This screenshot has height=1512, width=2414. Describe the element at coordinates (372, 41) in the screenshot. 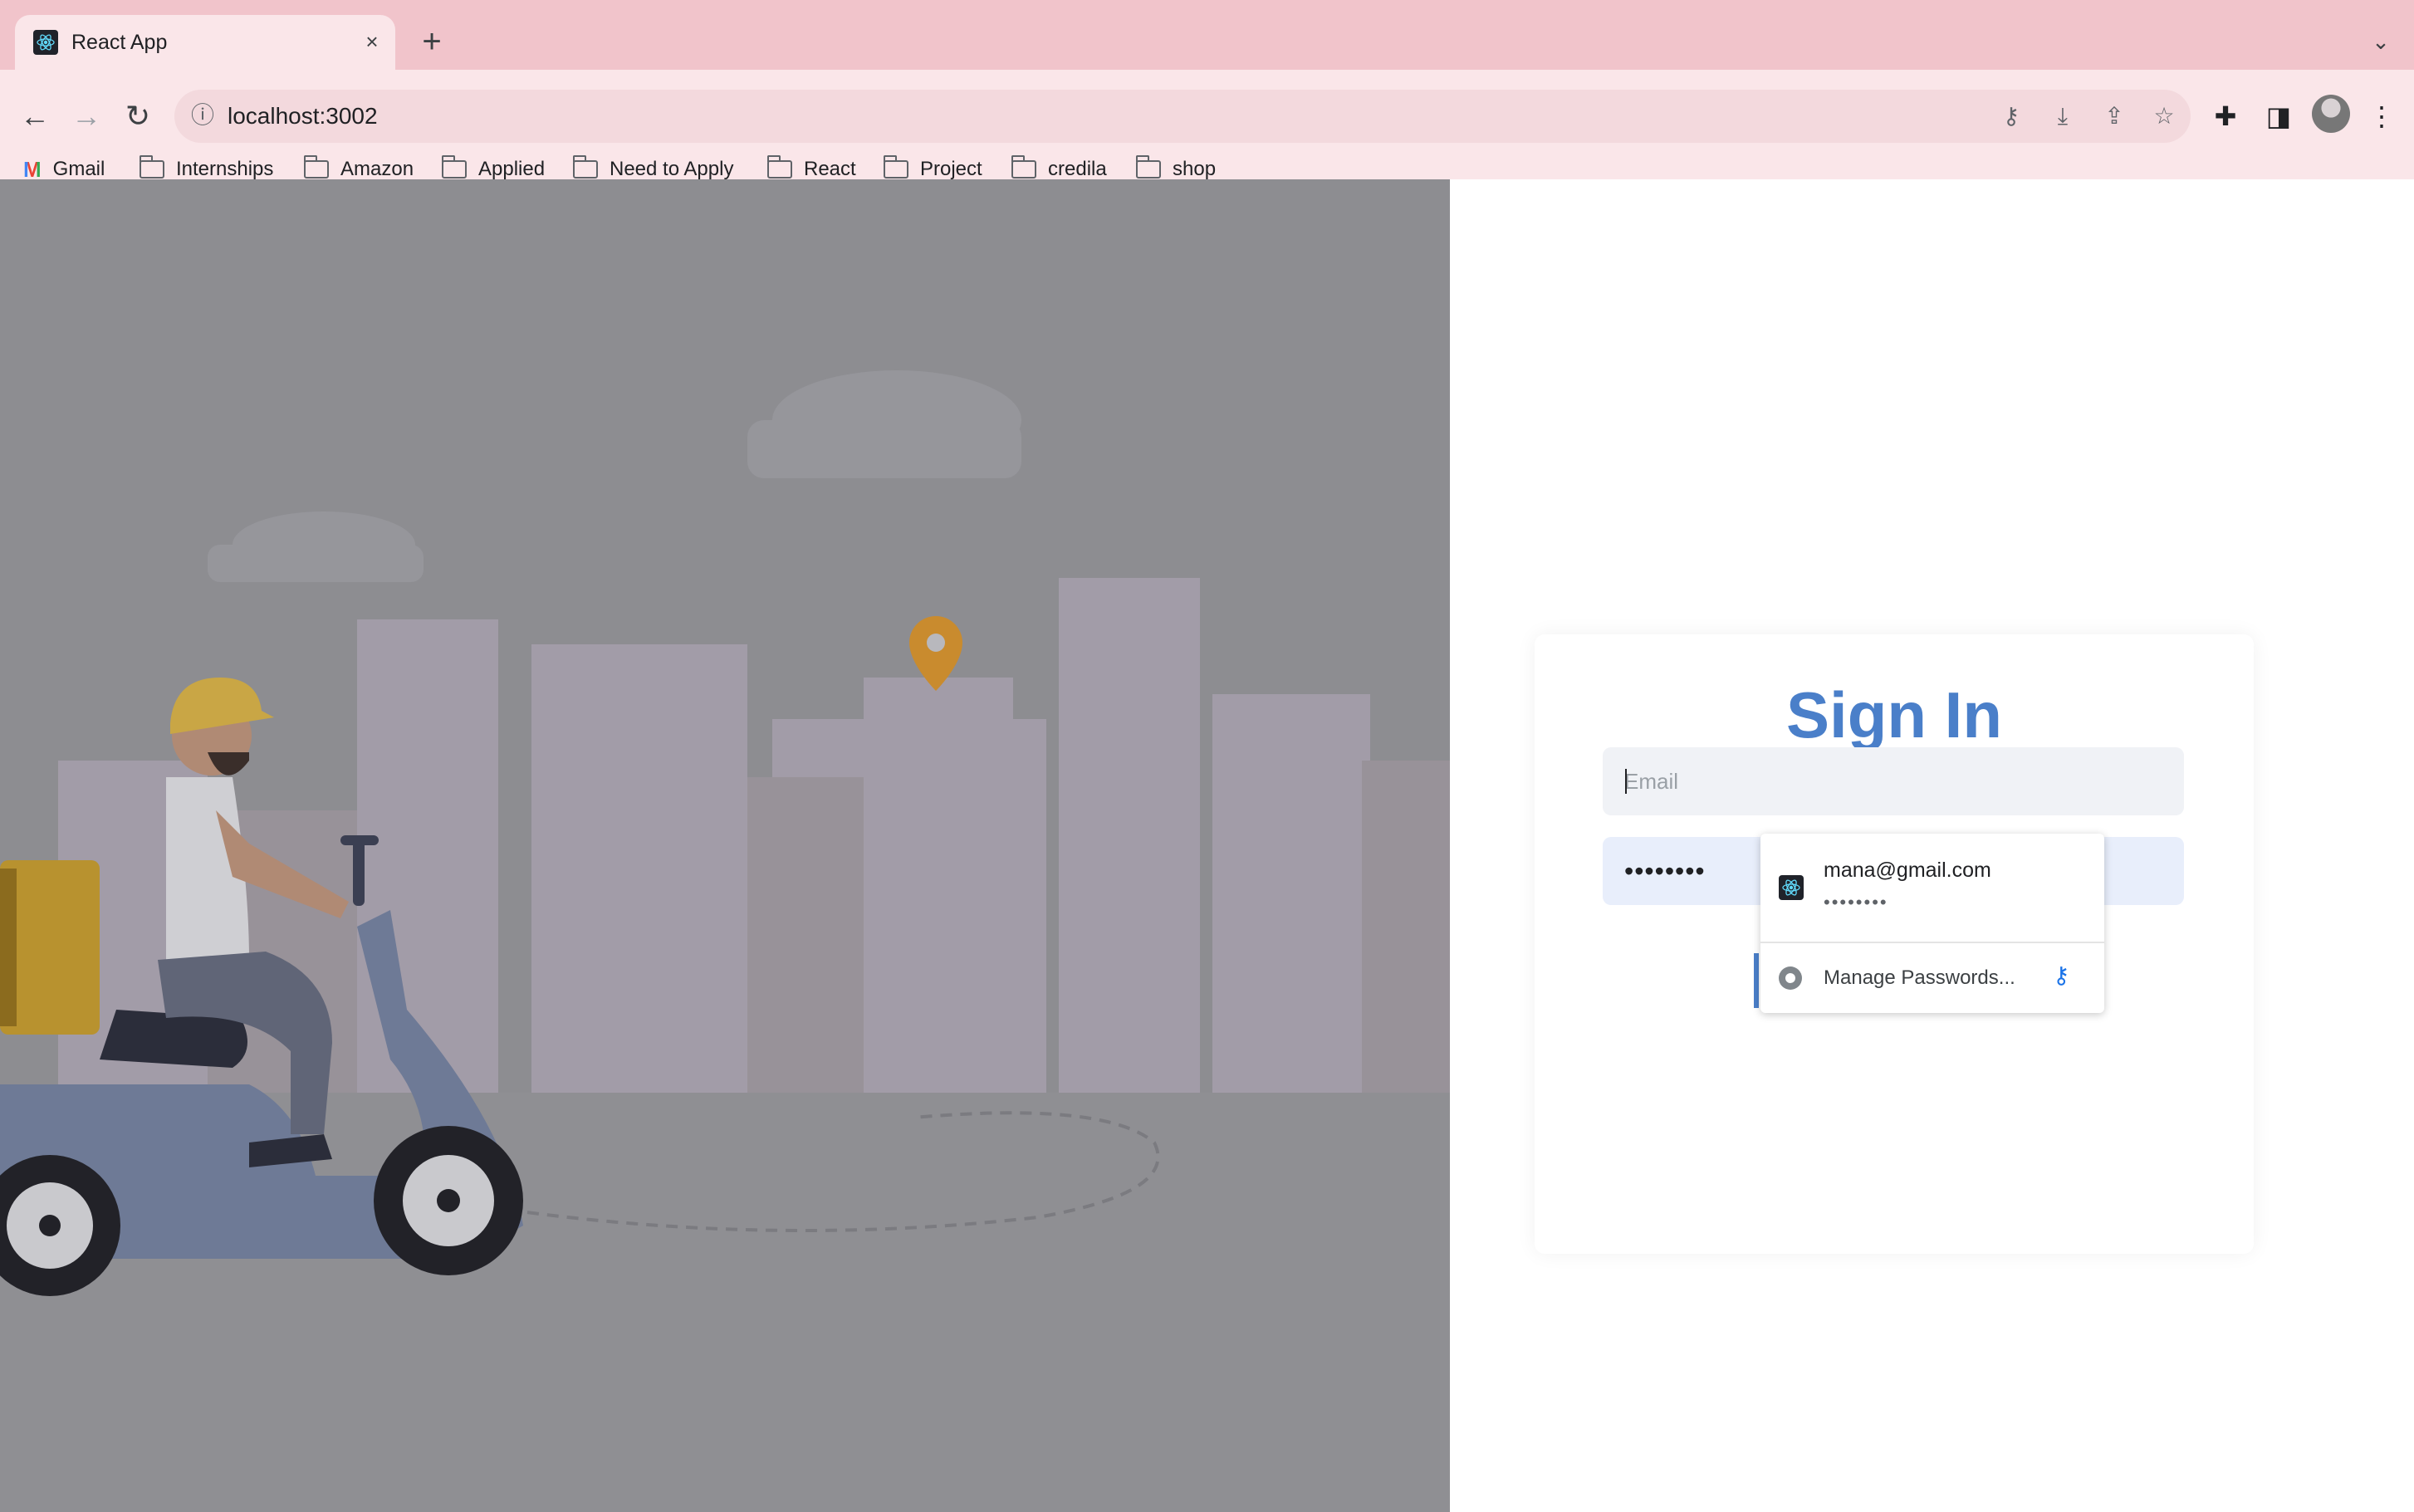

I see `close-tab-icon: ×` at that location.